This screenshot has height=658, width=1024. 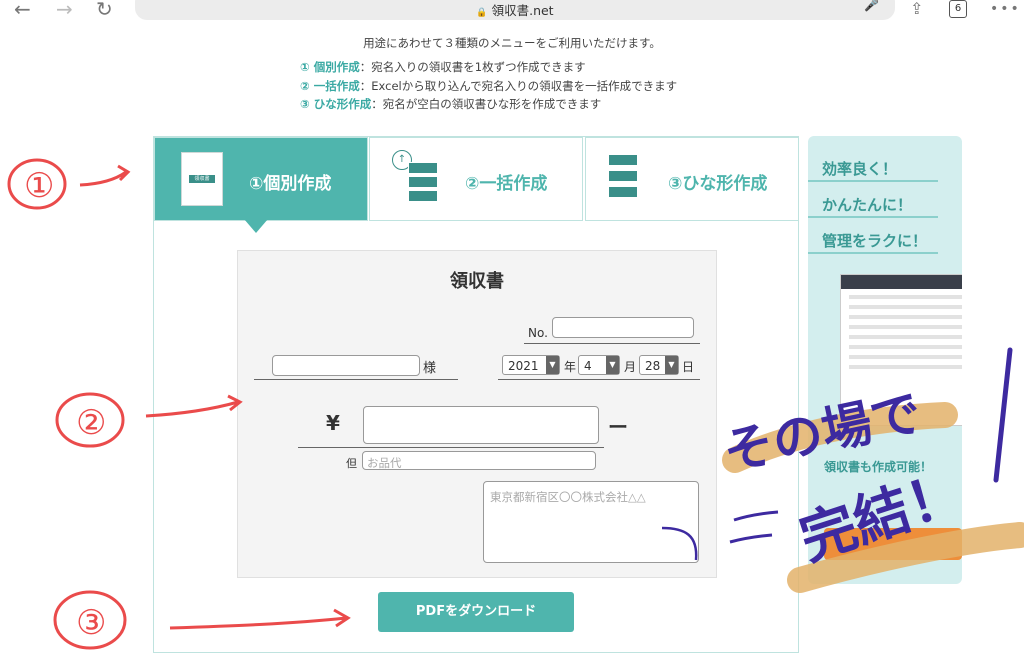 I want to click on browser-toolbar: ← → ↻ 🔒 領収書.net 🎤 ⇪ 6 •••, so click(x=512, y=11).